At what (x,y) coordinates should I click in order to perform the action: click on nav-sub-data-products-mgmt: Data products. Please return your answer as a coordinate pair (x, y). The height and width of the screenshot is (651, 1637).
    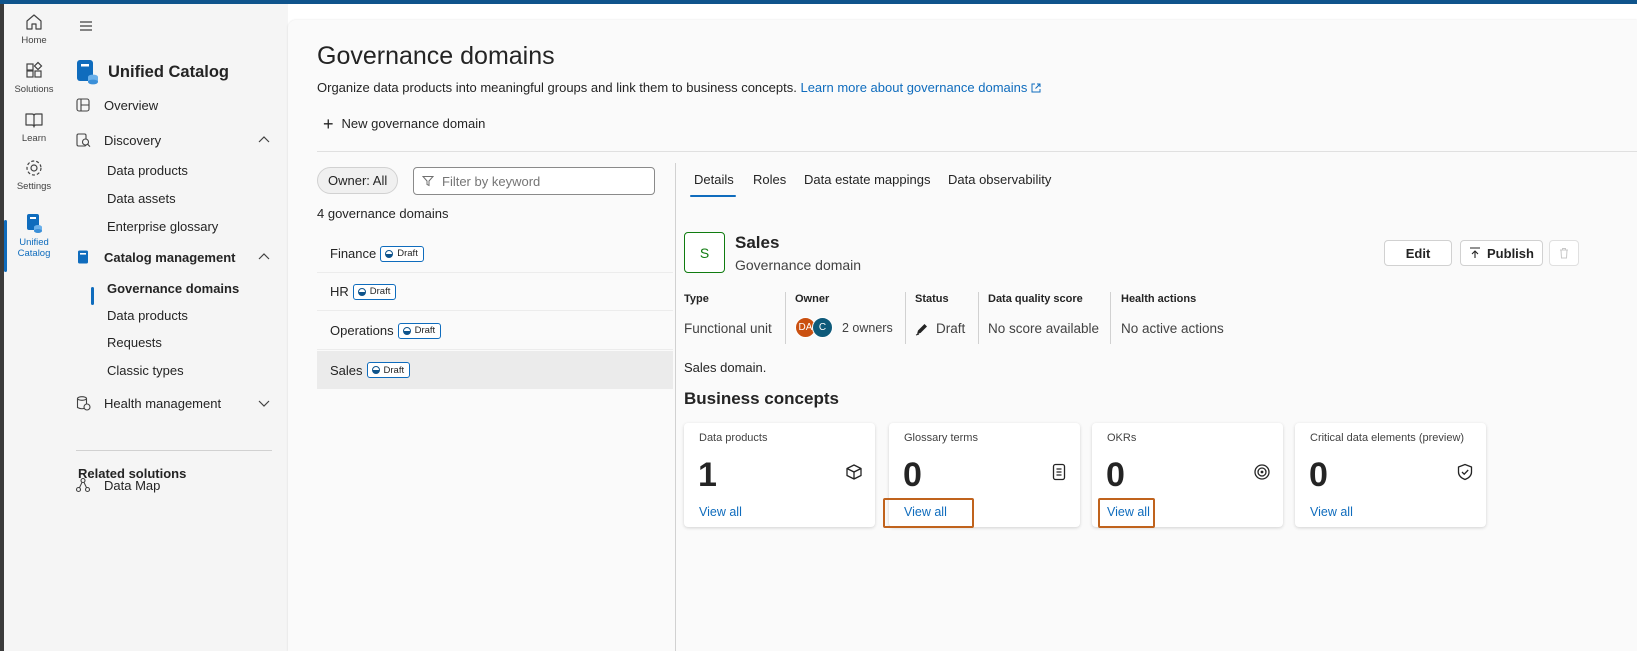
    Looking at the image, I should click on (147, 316).